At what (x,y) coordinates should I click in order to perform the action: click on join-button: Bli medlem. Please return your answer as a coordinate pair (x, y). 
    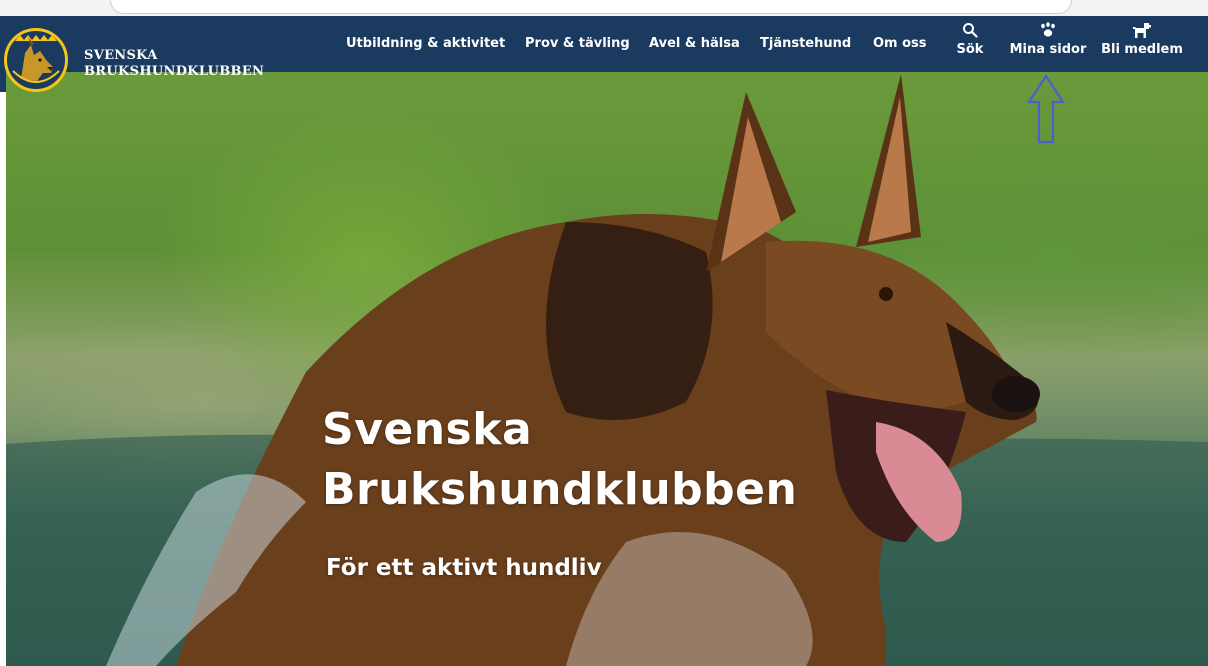
    Looking at the image, I should click on (1142, 39).